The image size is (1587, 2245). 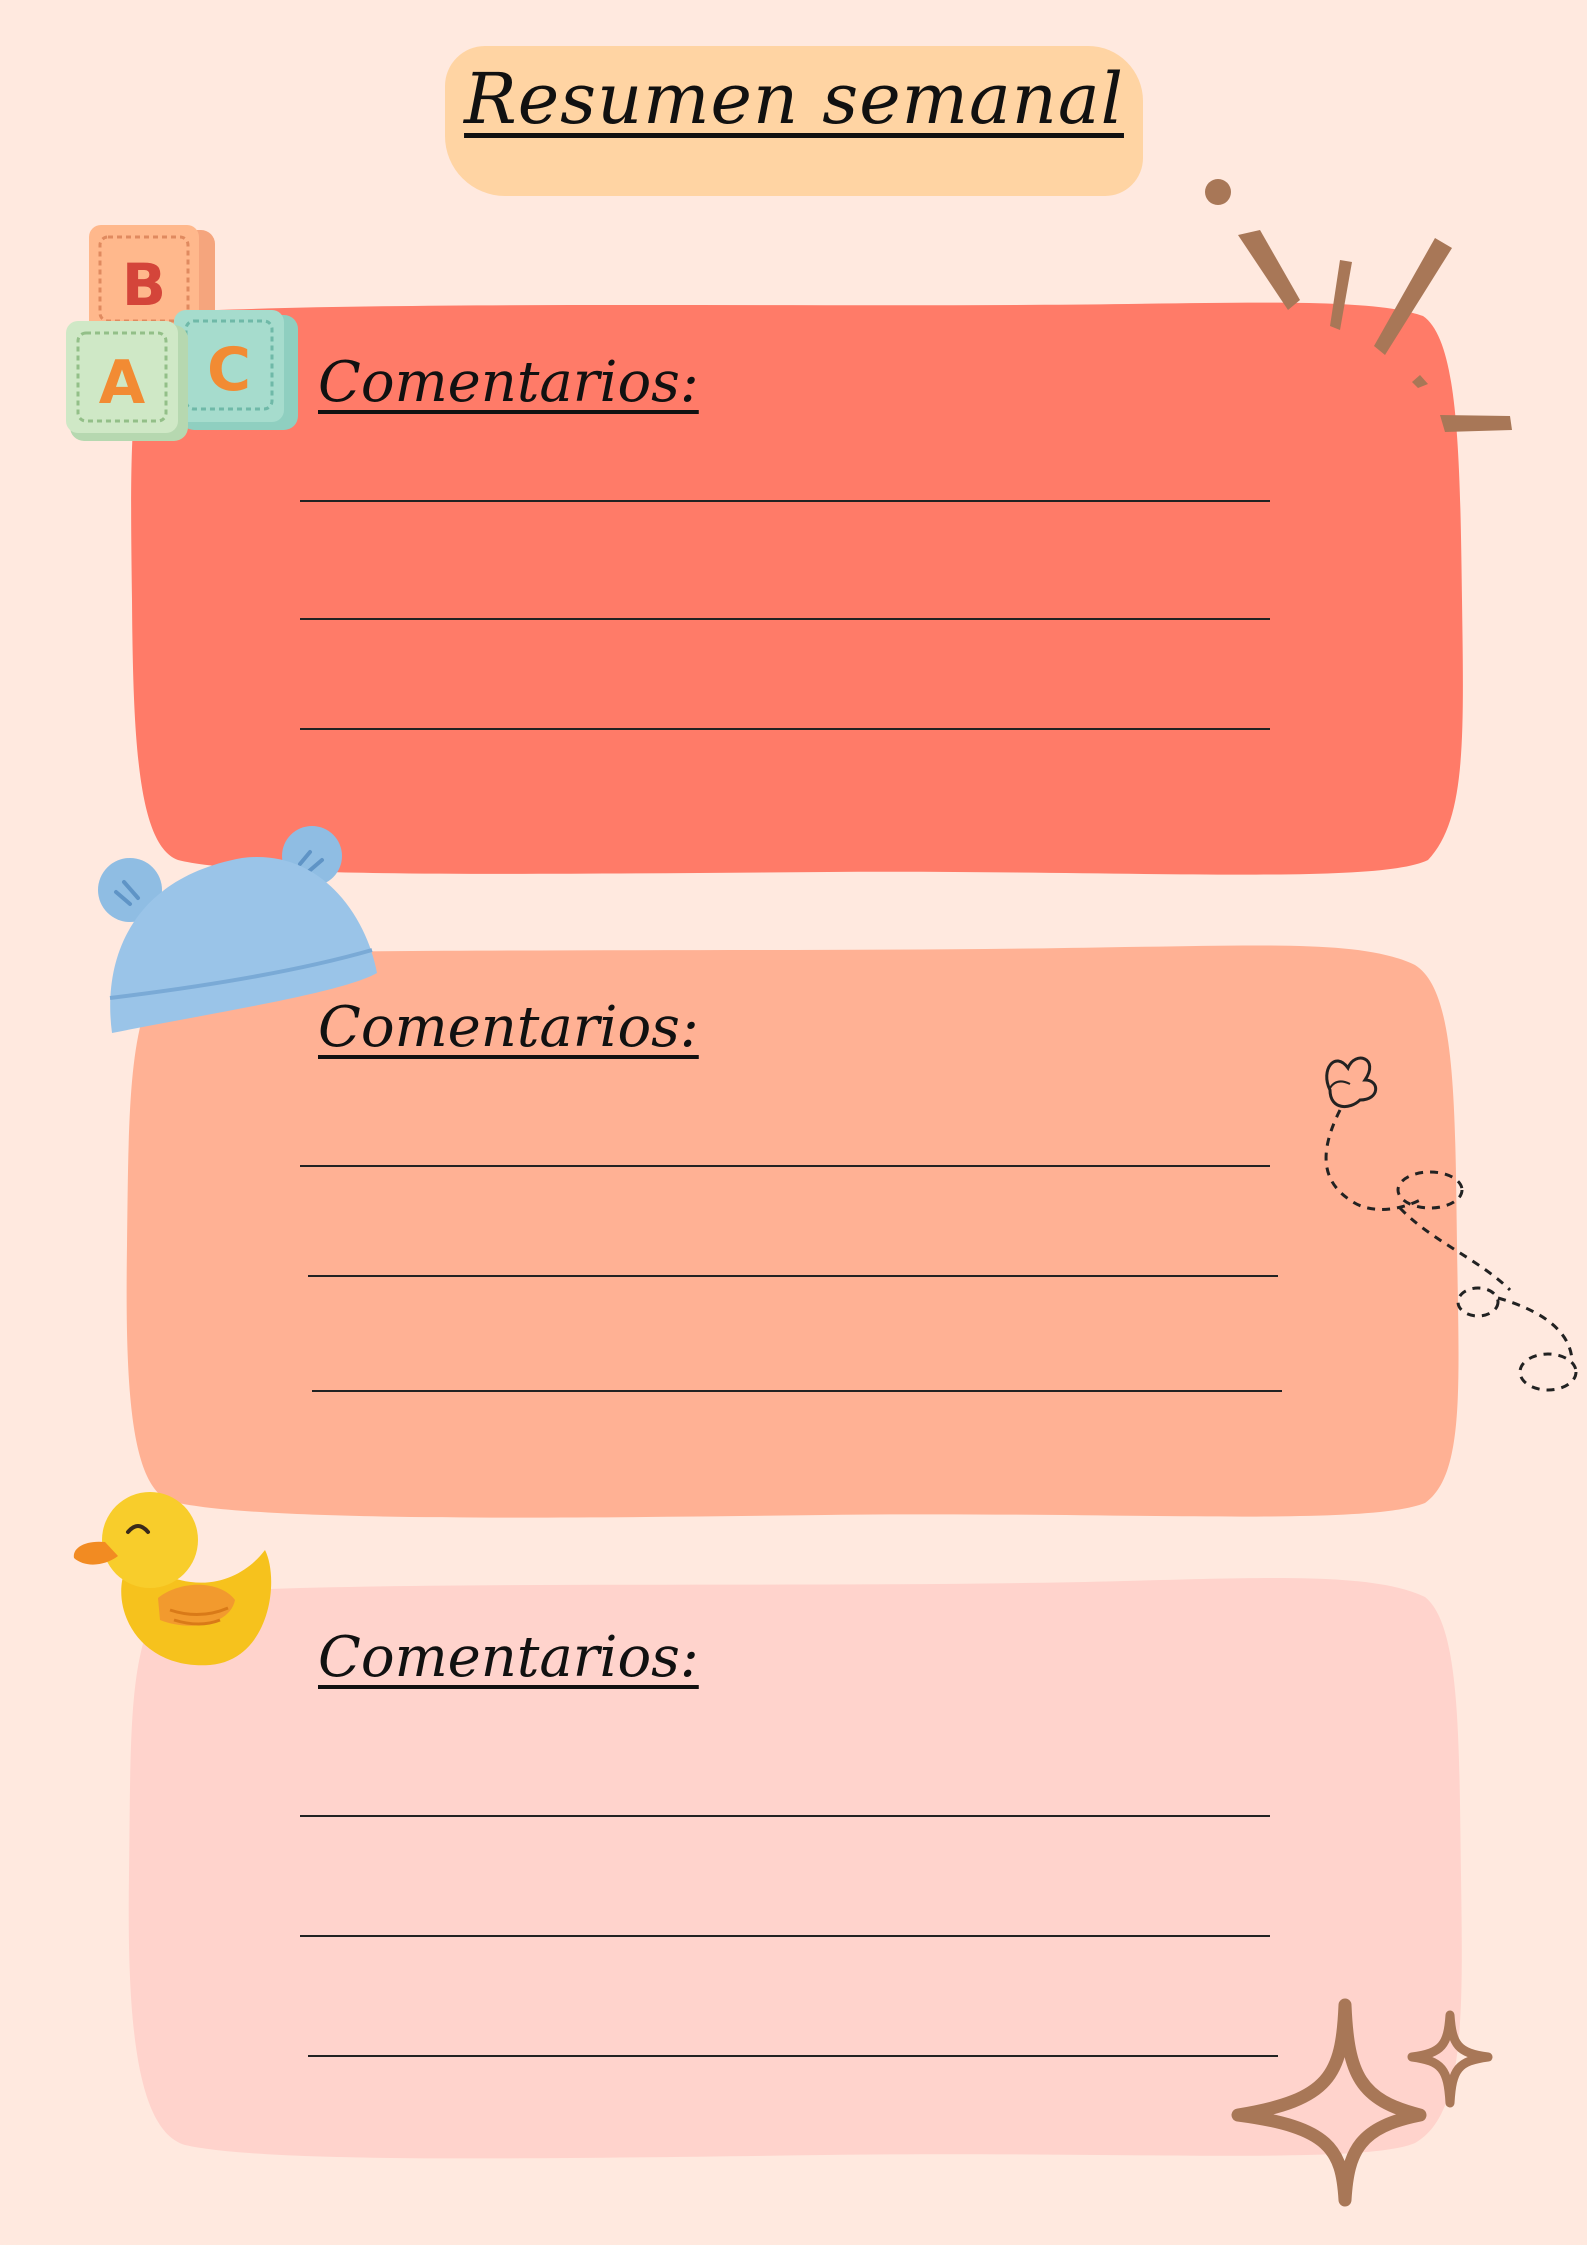 What do you see at coordinates (144, 285) in the screenshot?
I see `block-letter: B` at bounding box center [144, 285].